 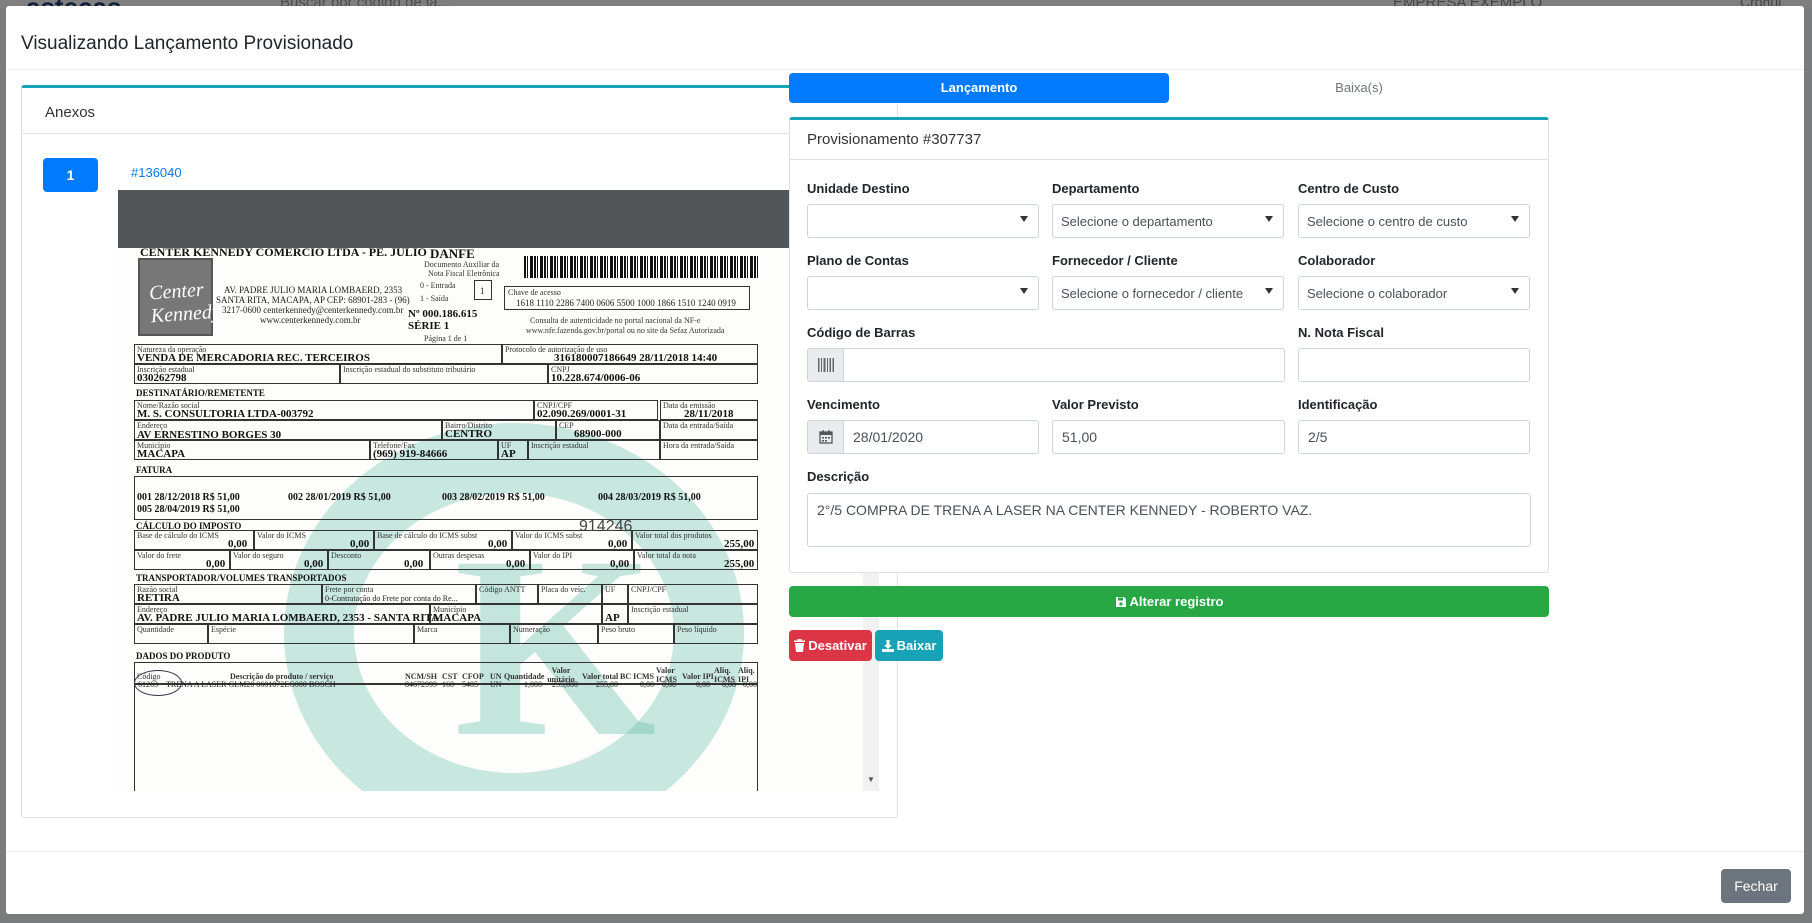 I want to click on desativar-button: Desativar, so click(x=830, y=645).